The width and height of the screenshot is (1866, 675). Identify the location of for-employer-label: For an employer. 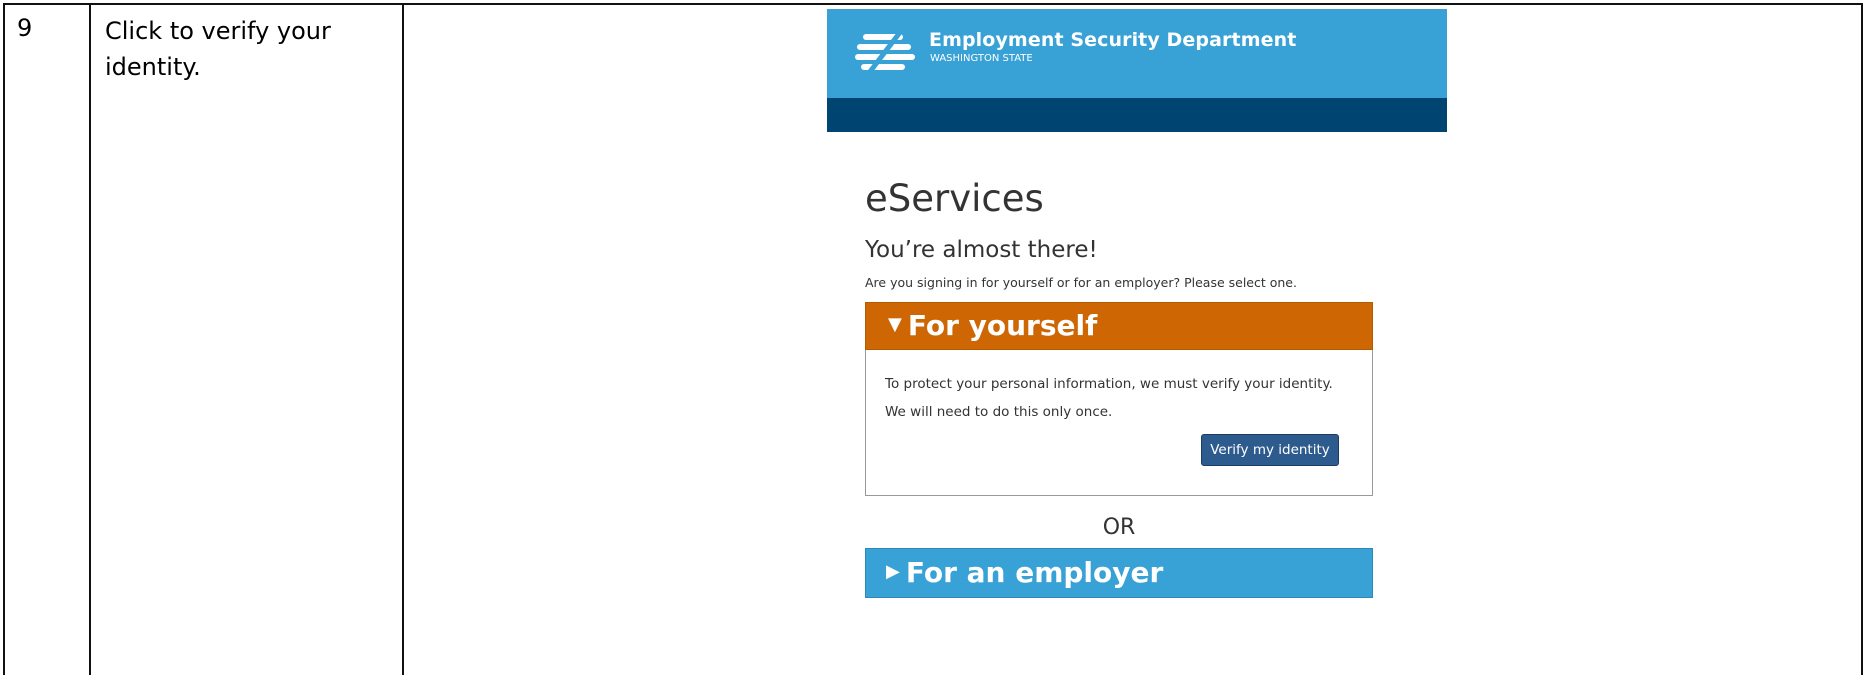
(1034, 572).